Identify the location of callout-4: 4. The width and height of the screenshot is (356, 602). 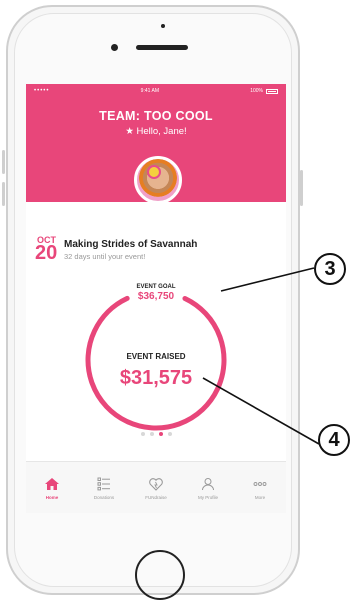
(334, 440).